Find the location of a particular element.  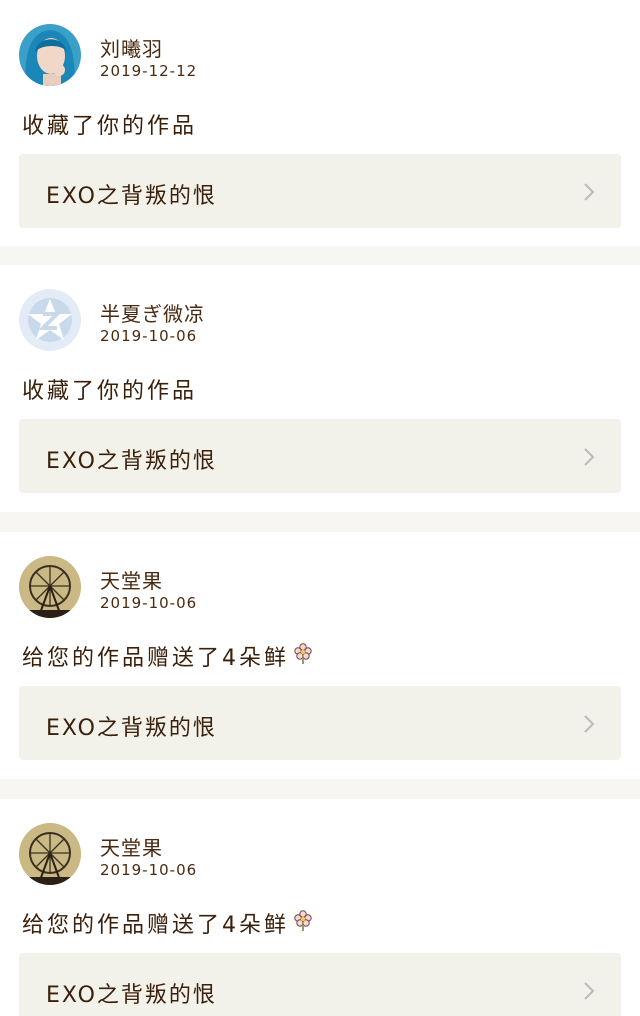

username: 刘曦羽 is located at coordinates (131, 47).